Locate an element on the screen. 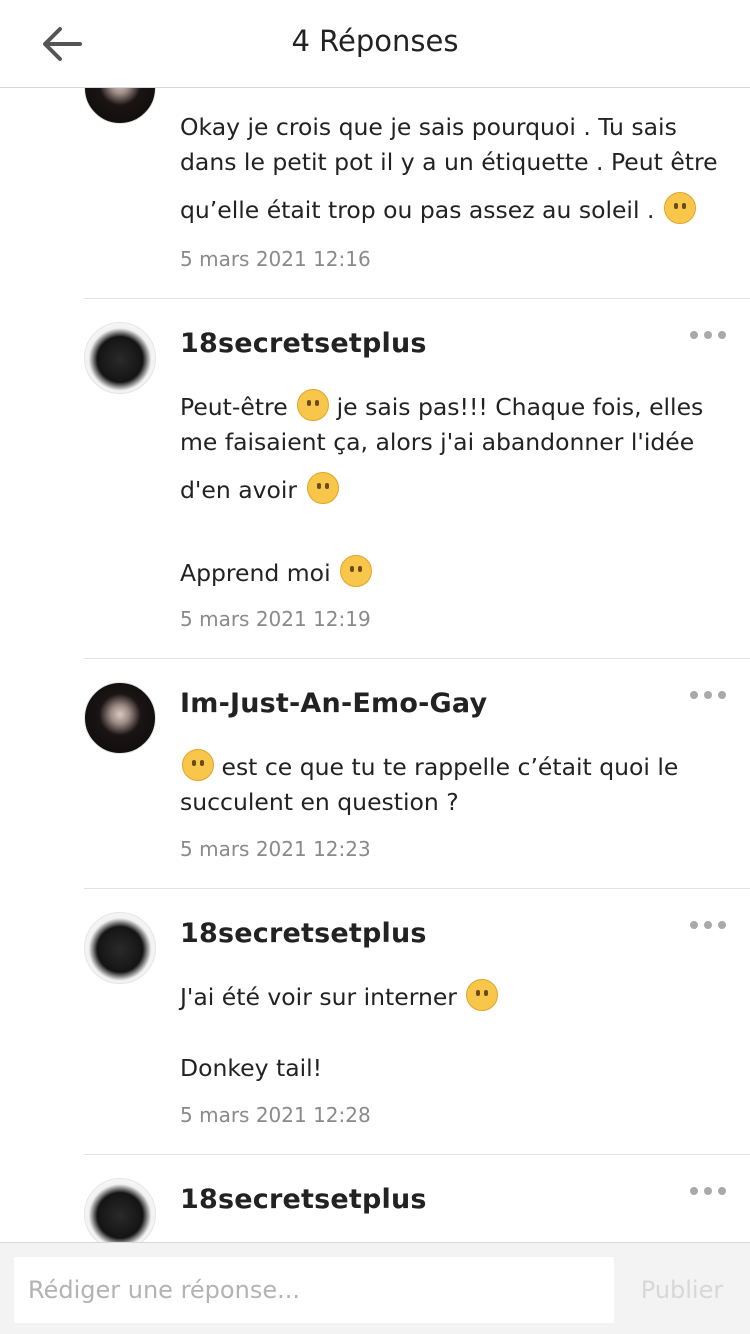 The image size is (750, 1334). reply-item: 18secretsetplus is located at coordinates (375, 1198).